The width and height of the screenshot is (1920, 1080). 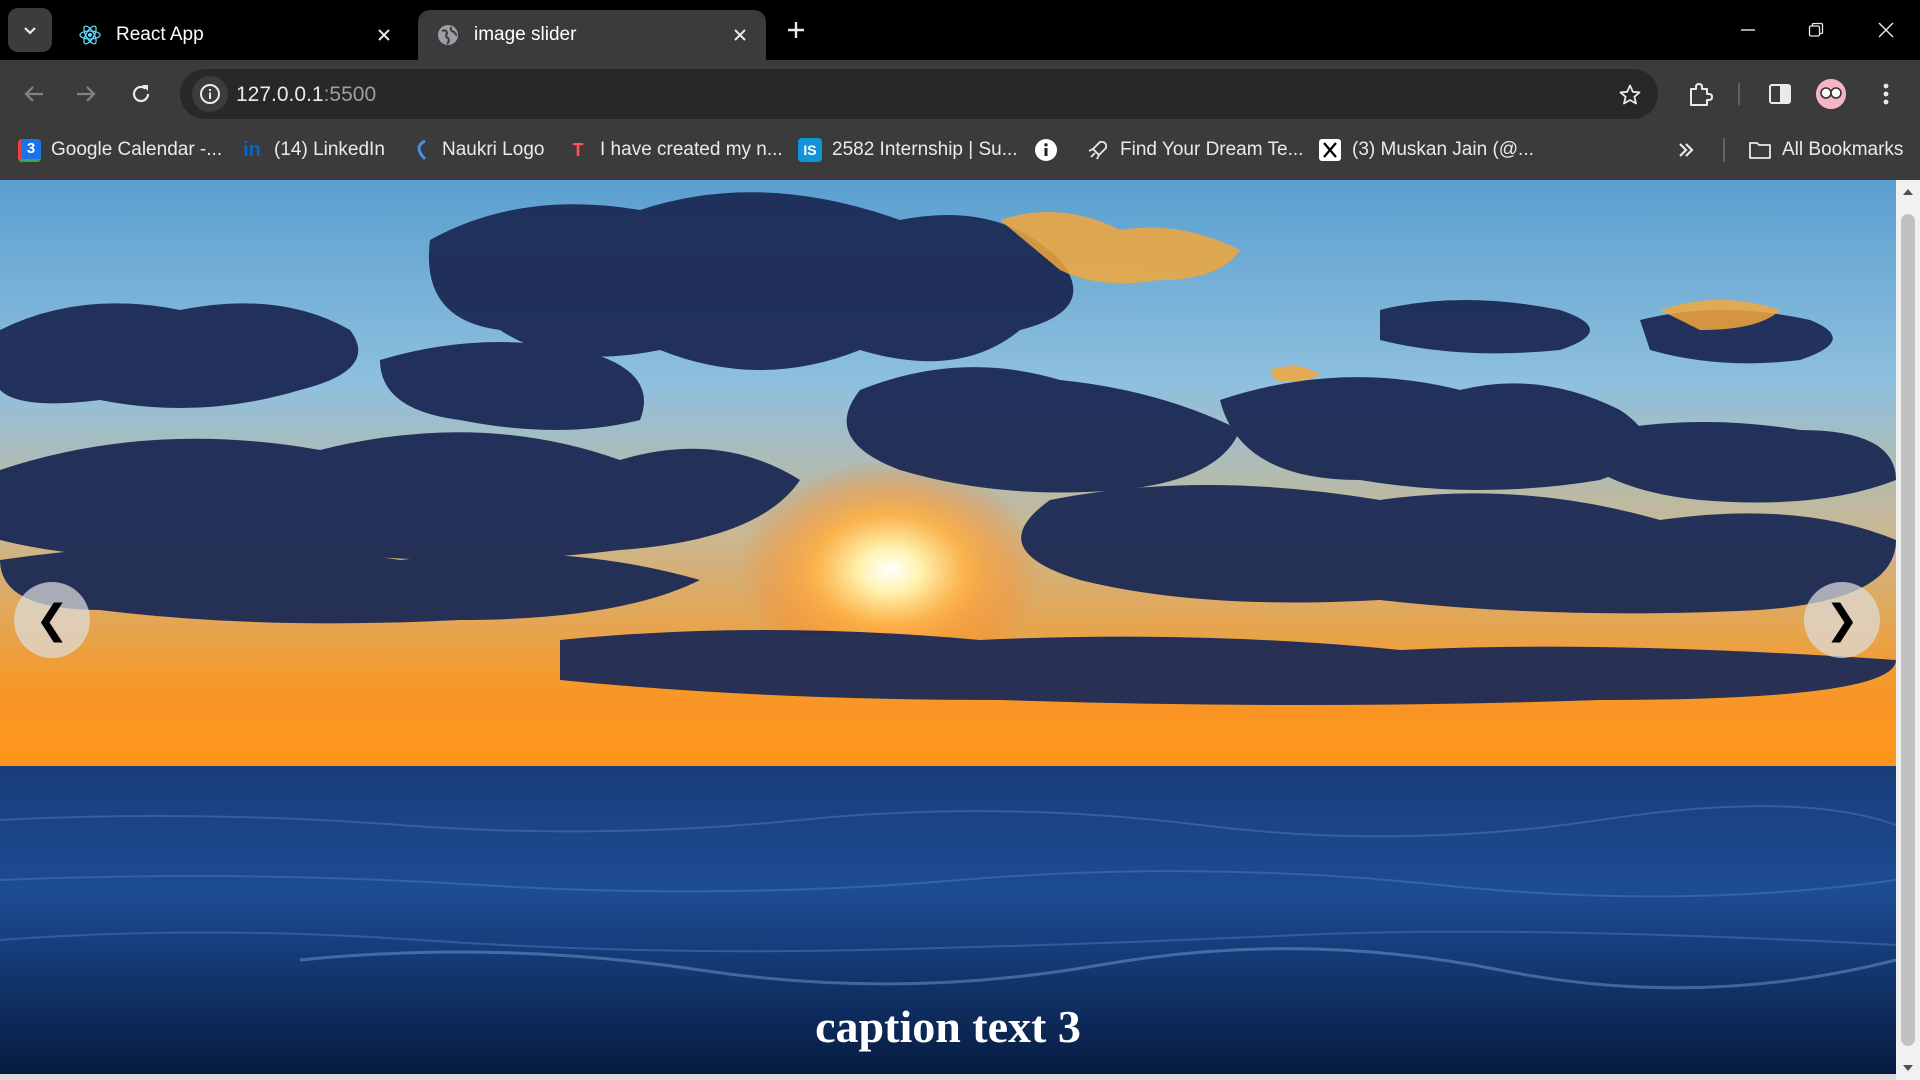 What do you see at coordinates (90, 35) in the screenshot?
I see `react-icon` at bounding box center [90, 35].